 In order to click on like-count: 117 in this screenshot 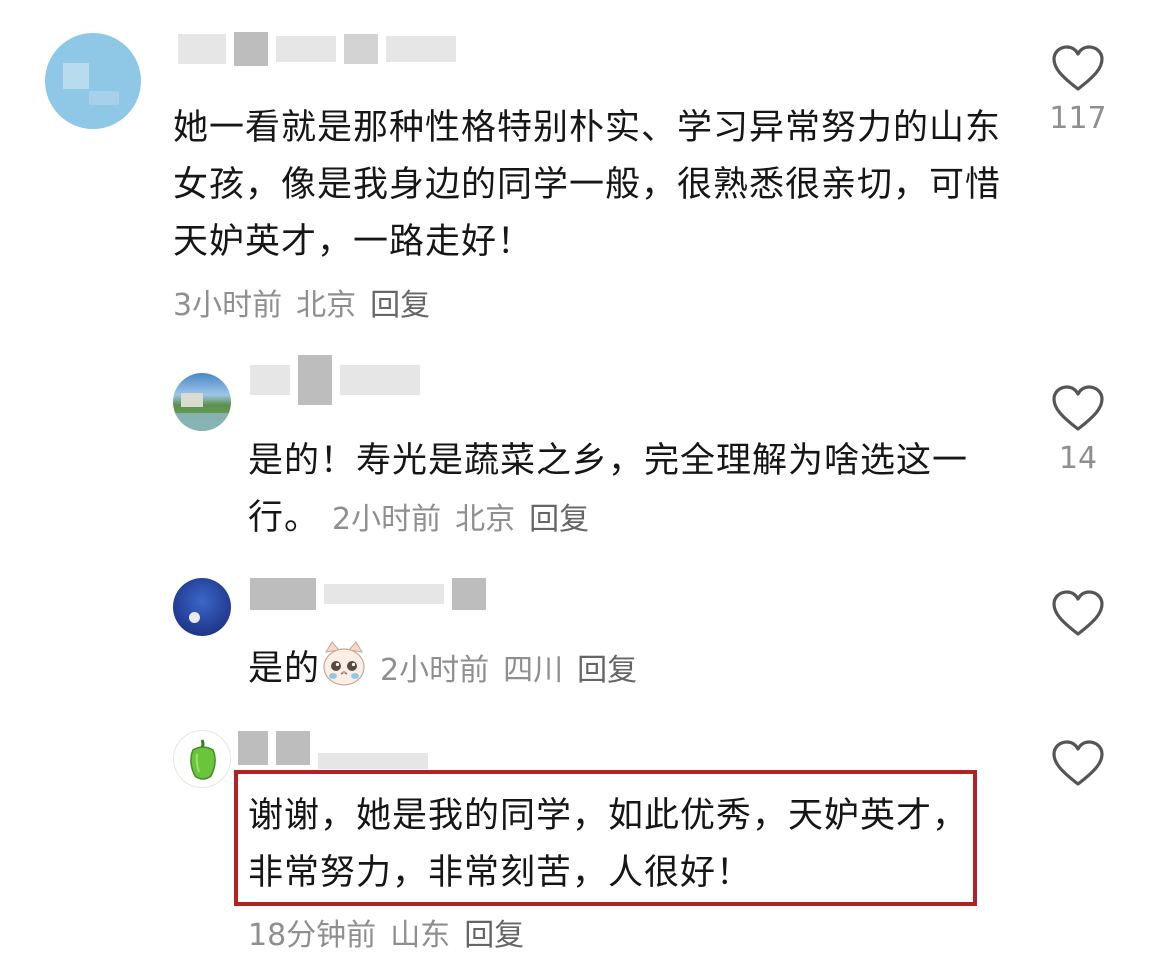, I will do `click(1078, 118)`.